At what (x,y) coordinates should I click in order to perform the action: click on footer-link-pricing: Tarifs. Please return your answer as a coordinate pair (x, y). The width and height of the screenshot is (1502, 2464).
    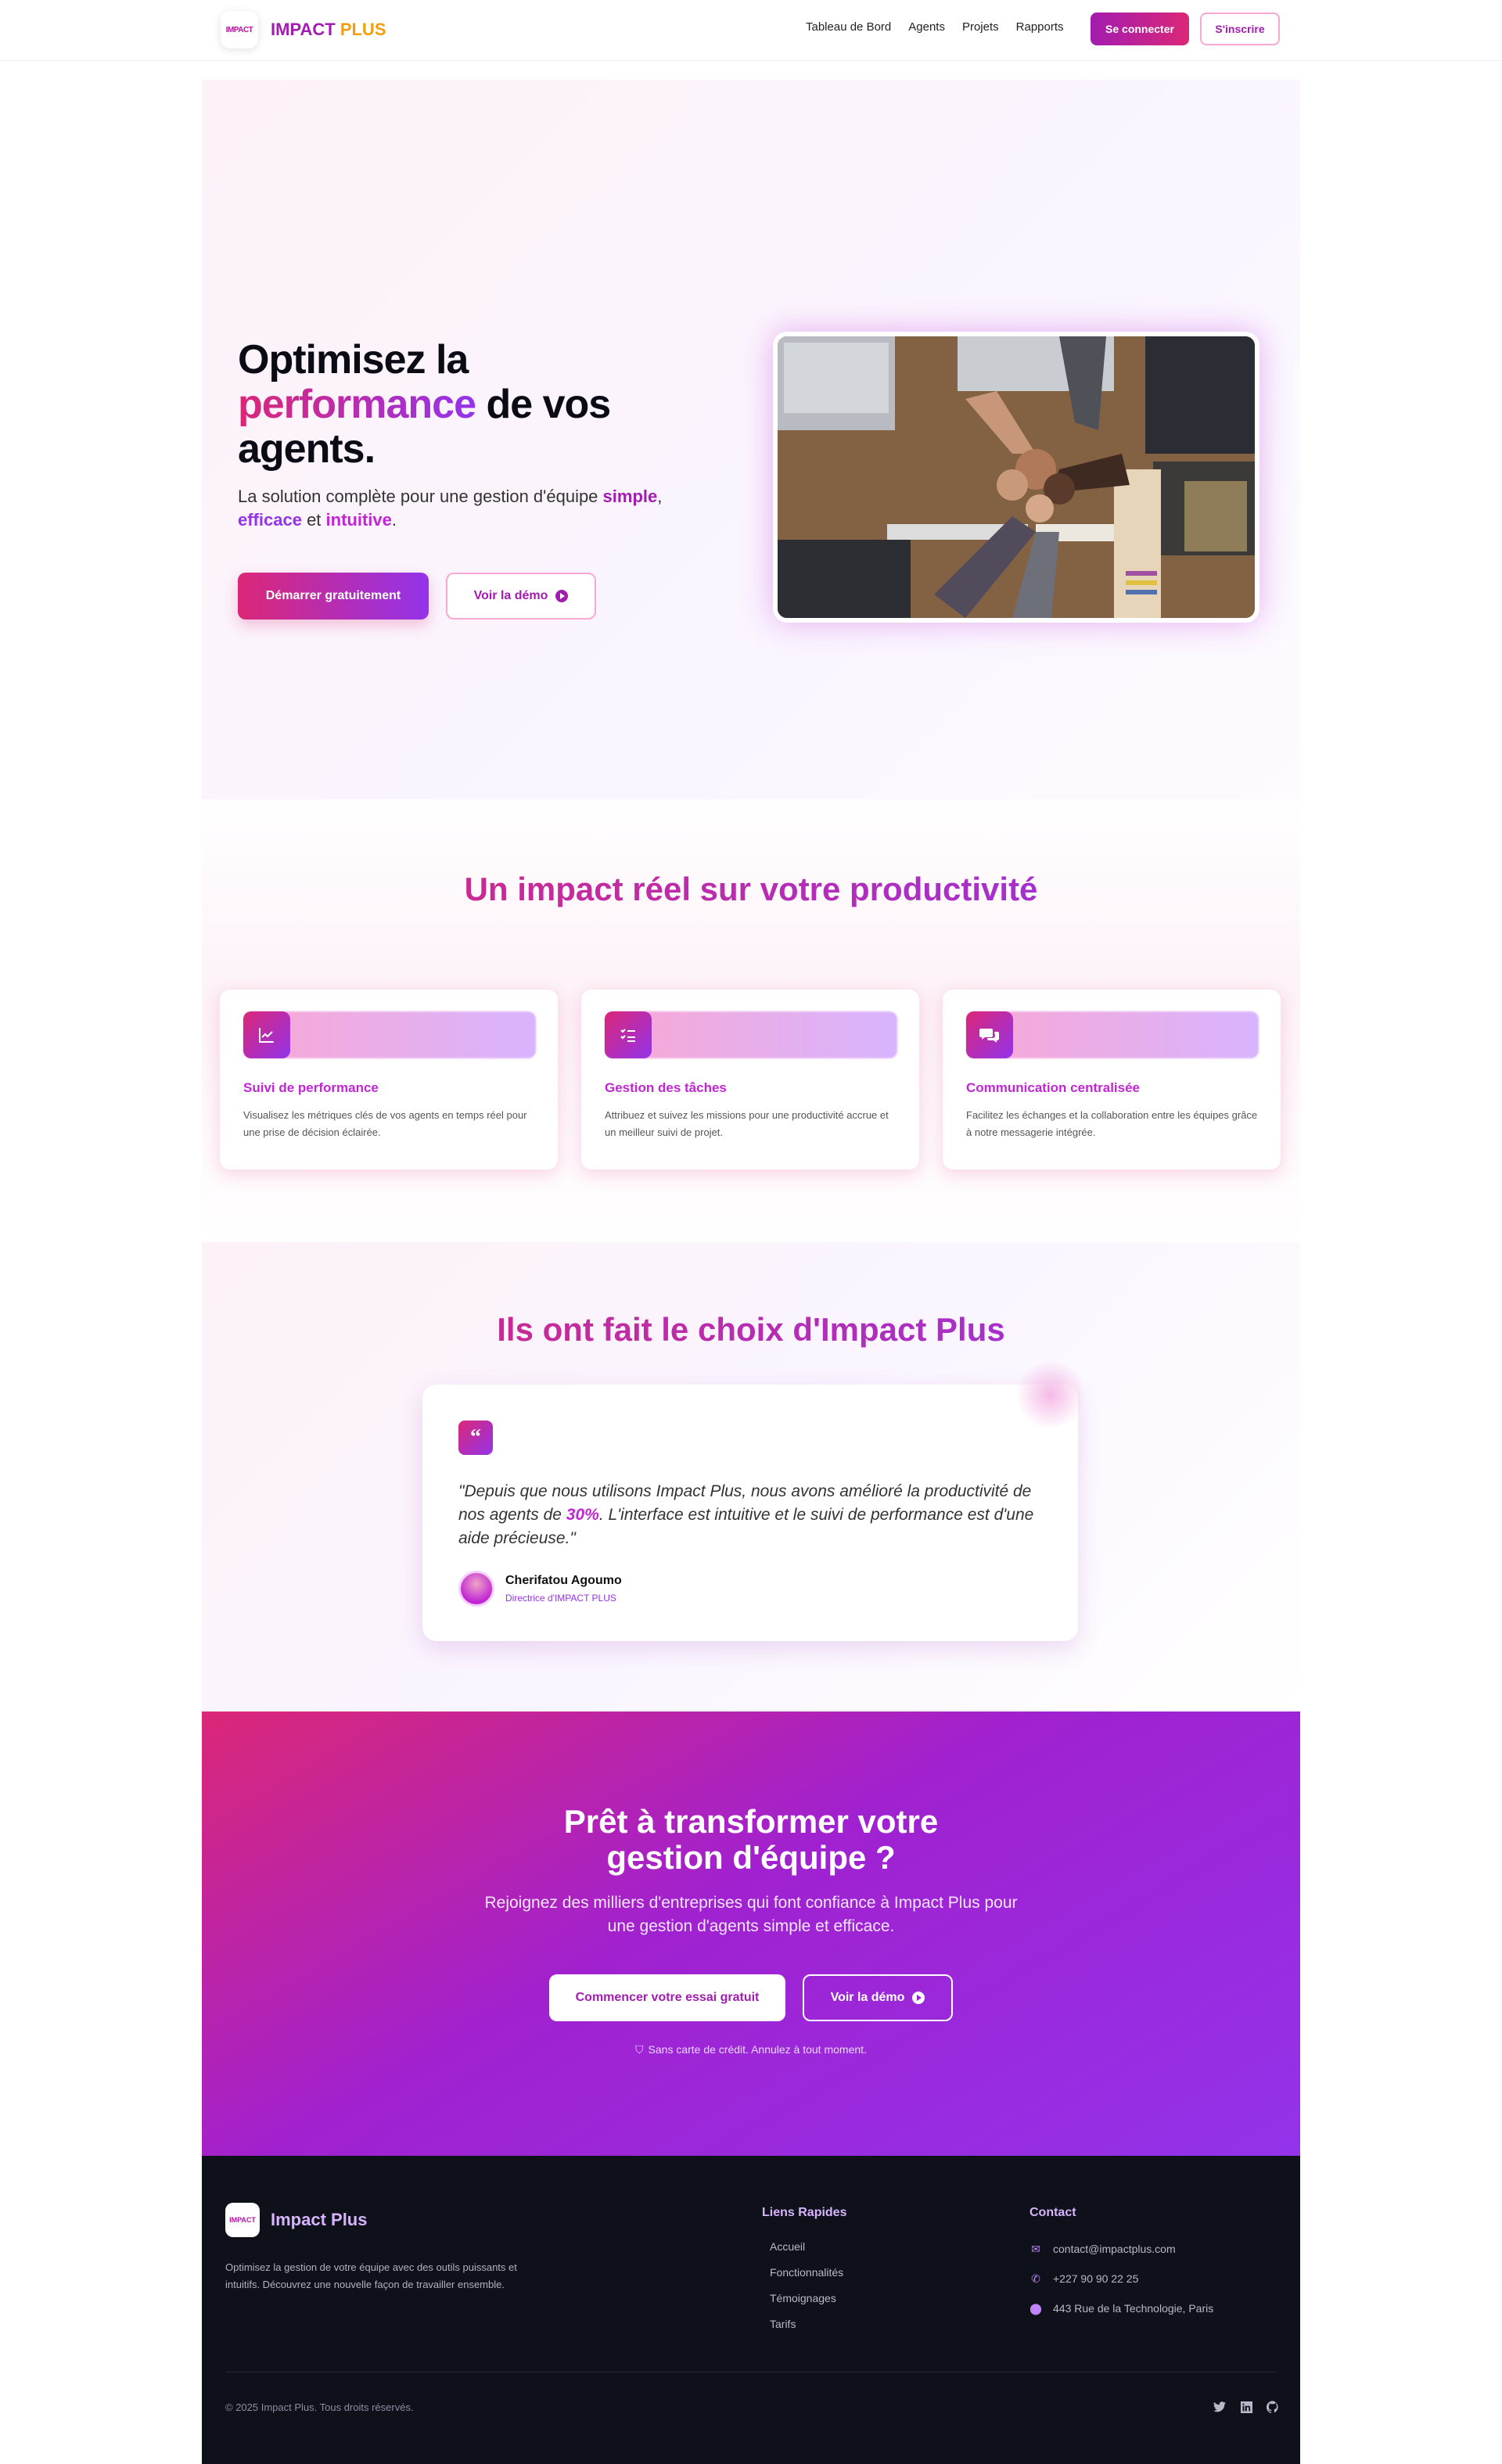
    Looking at the image, I should click on (806, 2331).